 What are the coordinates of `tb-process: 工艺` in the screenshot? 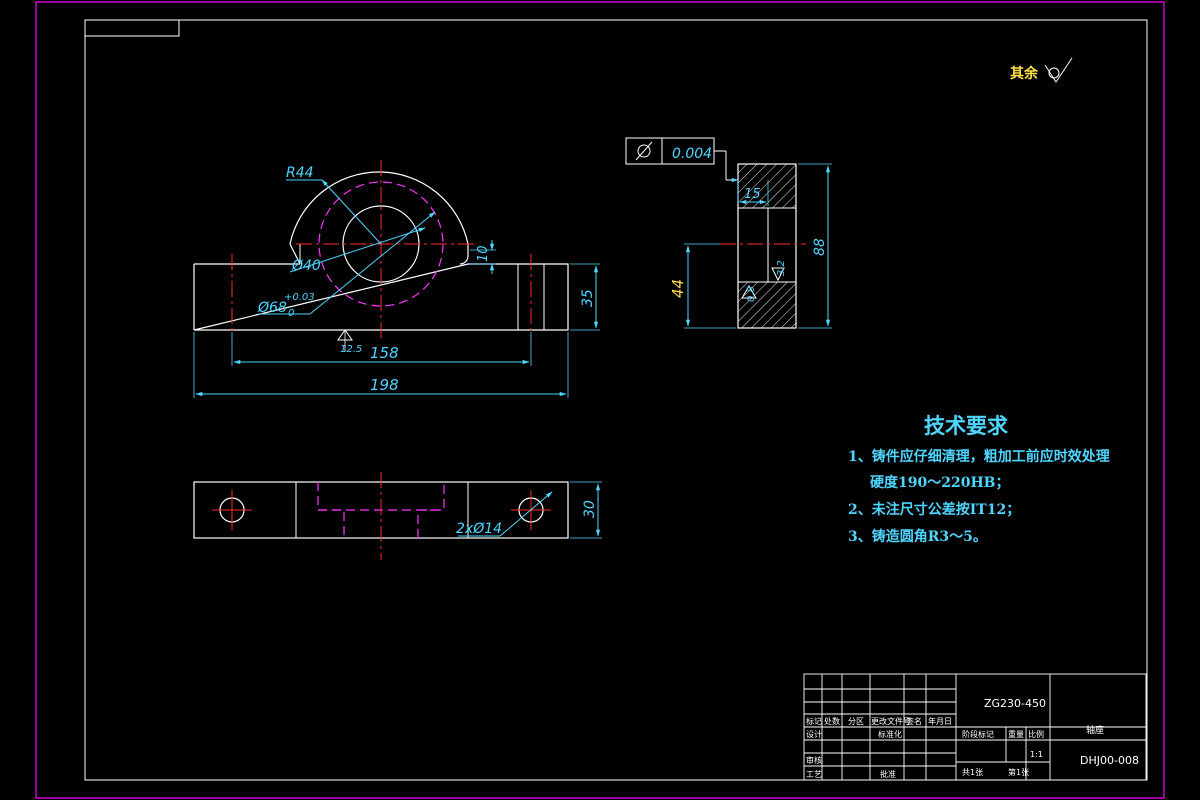 It's located at (814, 774).